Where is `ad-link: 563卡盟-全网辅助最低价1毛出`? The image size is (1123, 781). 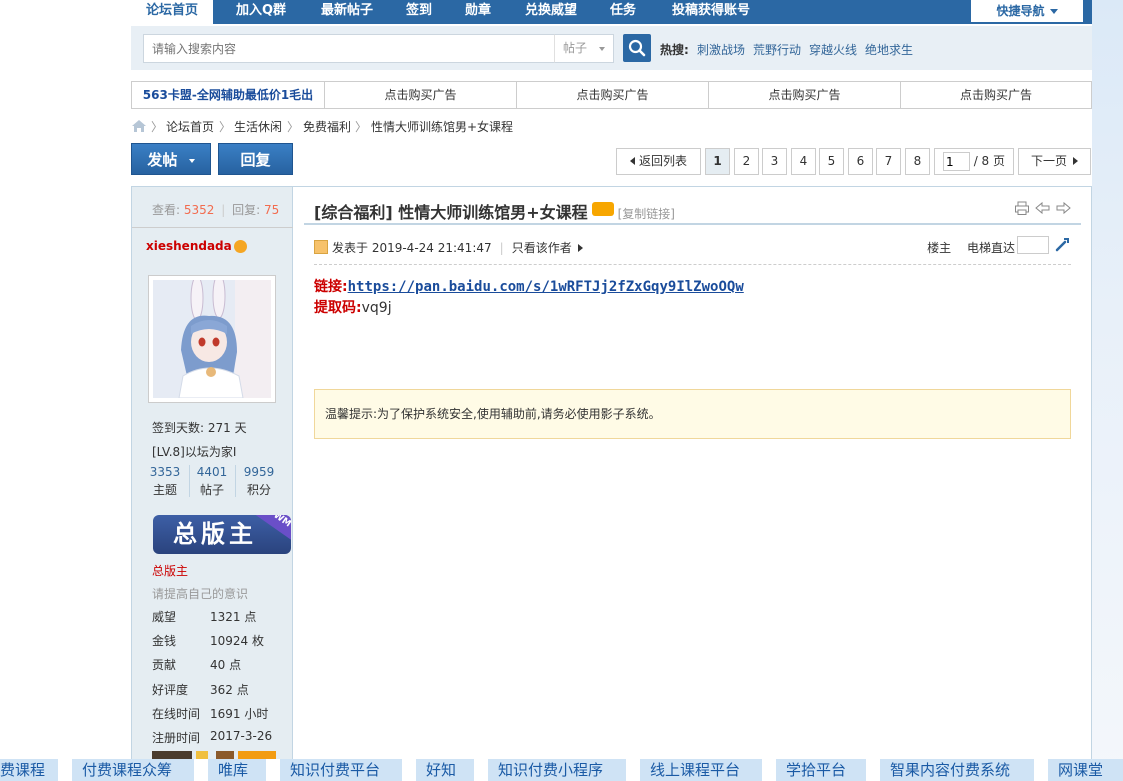
ad-link: 563卡盟-全网辅助最低价1毛出 is located at coordinates (228, 95).